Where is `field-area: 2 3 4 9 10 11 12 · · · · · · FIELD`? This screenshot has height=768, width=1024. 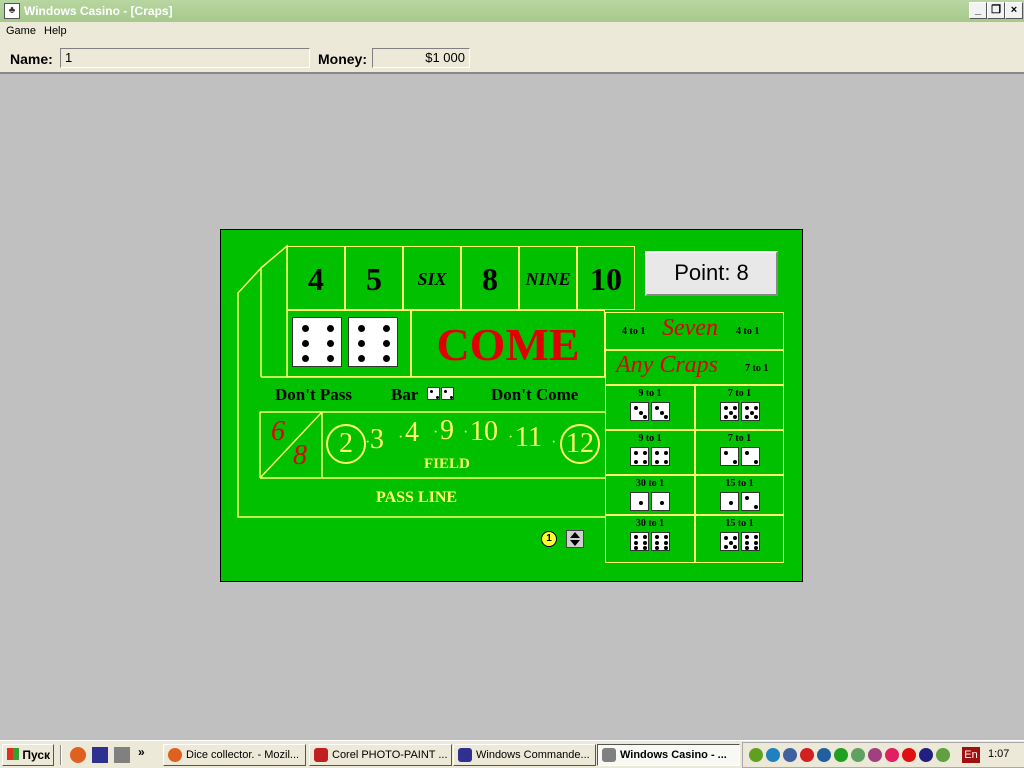 field-area: 2 3 4 9 10 11 12 · · · · · · FIELD is located at coordinates (463, 445).